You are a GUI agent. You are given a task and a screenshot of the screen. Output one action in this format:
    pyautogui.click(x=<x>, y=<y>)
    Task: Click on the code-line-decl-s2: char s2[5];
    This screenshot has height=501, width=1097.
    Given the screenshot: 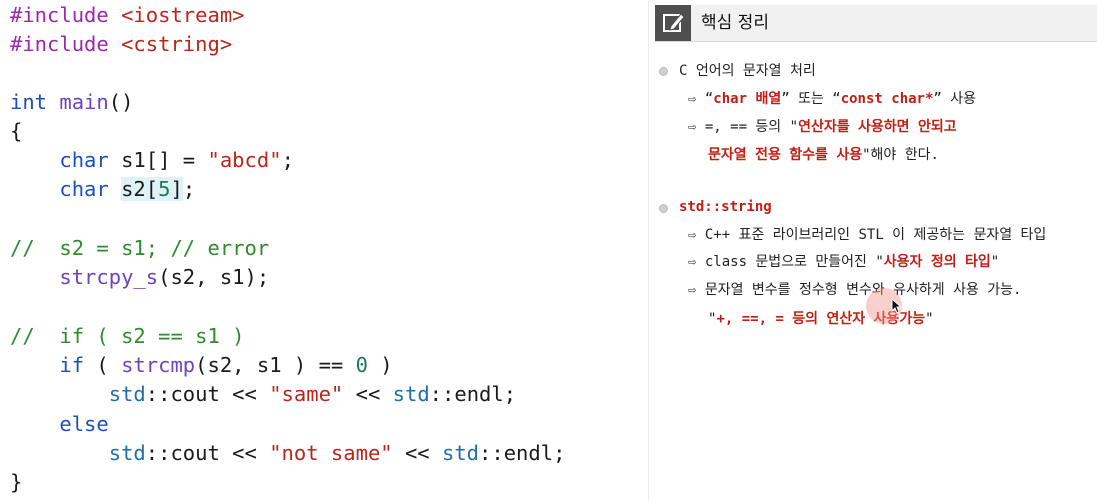 What is the action you would take?
    pyautogui.click(x=127, y=189)
    